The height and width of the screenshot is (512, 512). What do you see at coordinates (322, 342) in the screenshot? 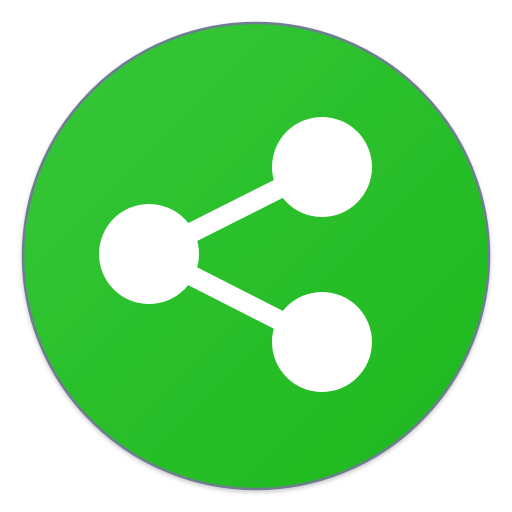
I see `share-node-bottom-right` at bounding box center [322, 342].